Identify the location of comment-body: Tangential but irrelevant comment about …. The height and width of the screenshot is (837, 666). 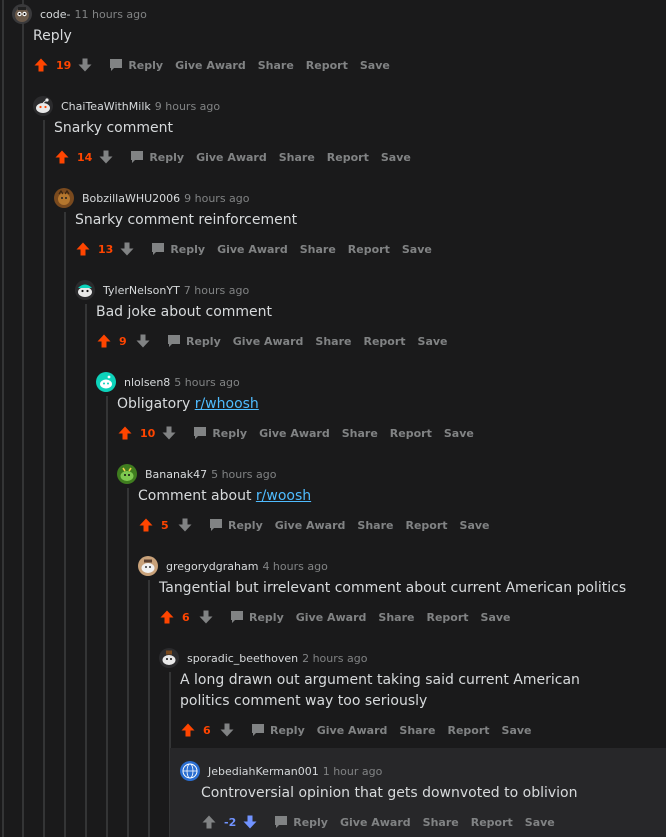
(393, 588).